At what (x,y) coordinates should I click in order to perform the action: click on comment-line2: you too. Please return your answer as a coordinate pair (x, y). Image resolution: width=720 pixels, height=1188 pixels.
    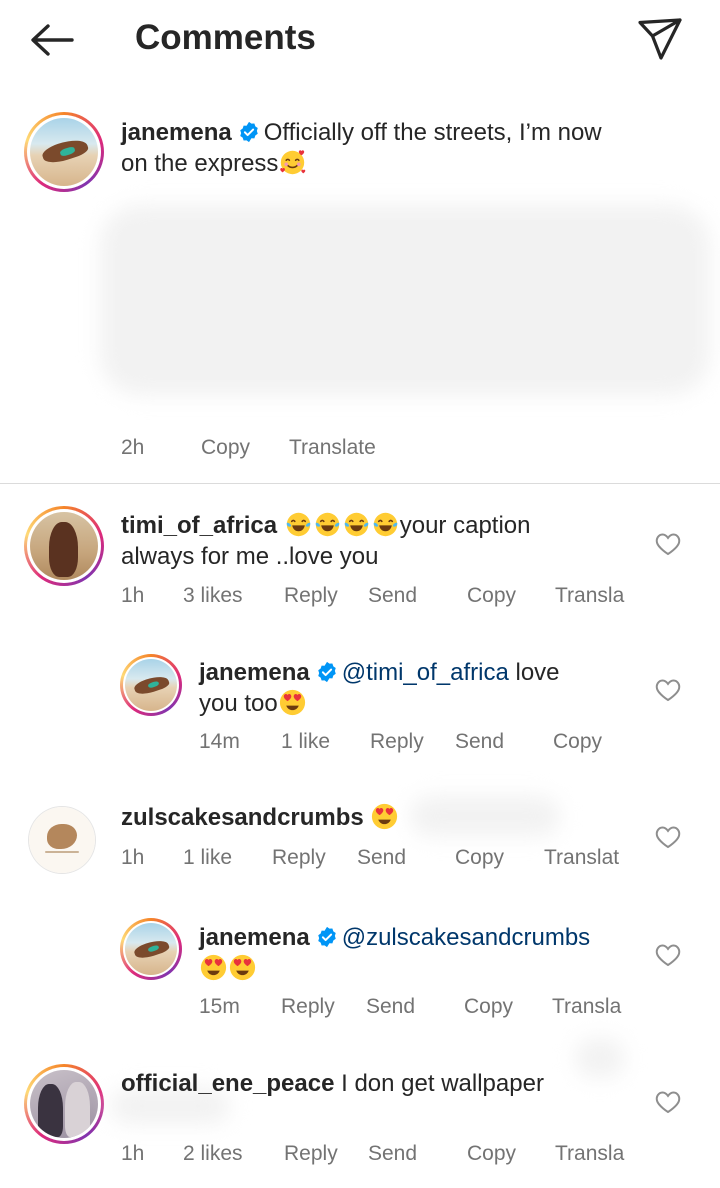
    Looking at the image, I should click on (238, 703).